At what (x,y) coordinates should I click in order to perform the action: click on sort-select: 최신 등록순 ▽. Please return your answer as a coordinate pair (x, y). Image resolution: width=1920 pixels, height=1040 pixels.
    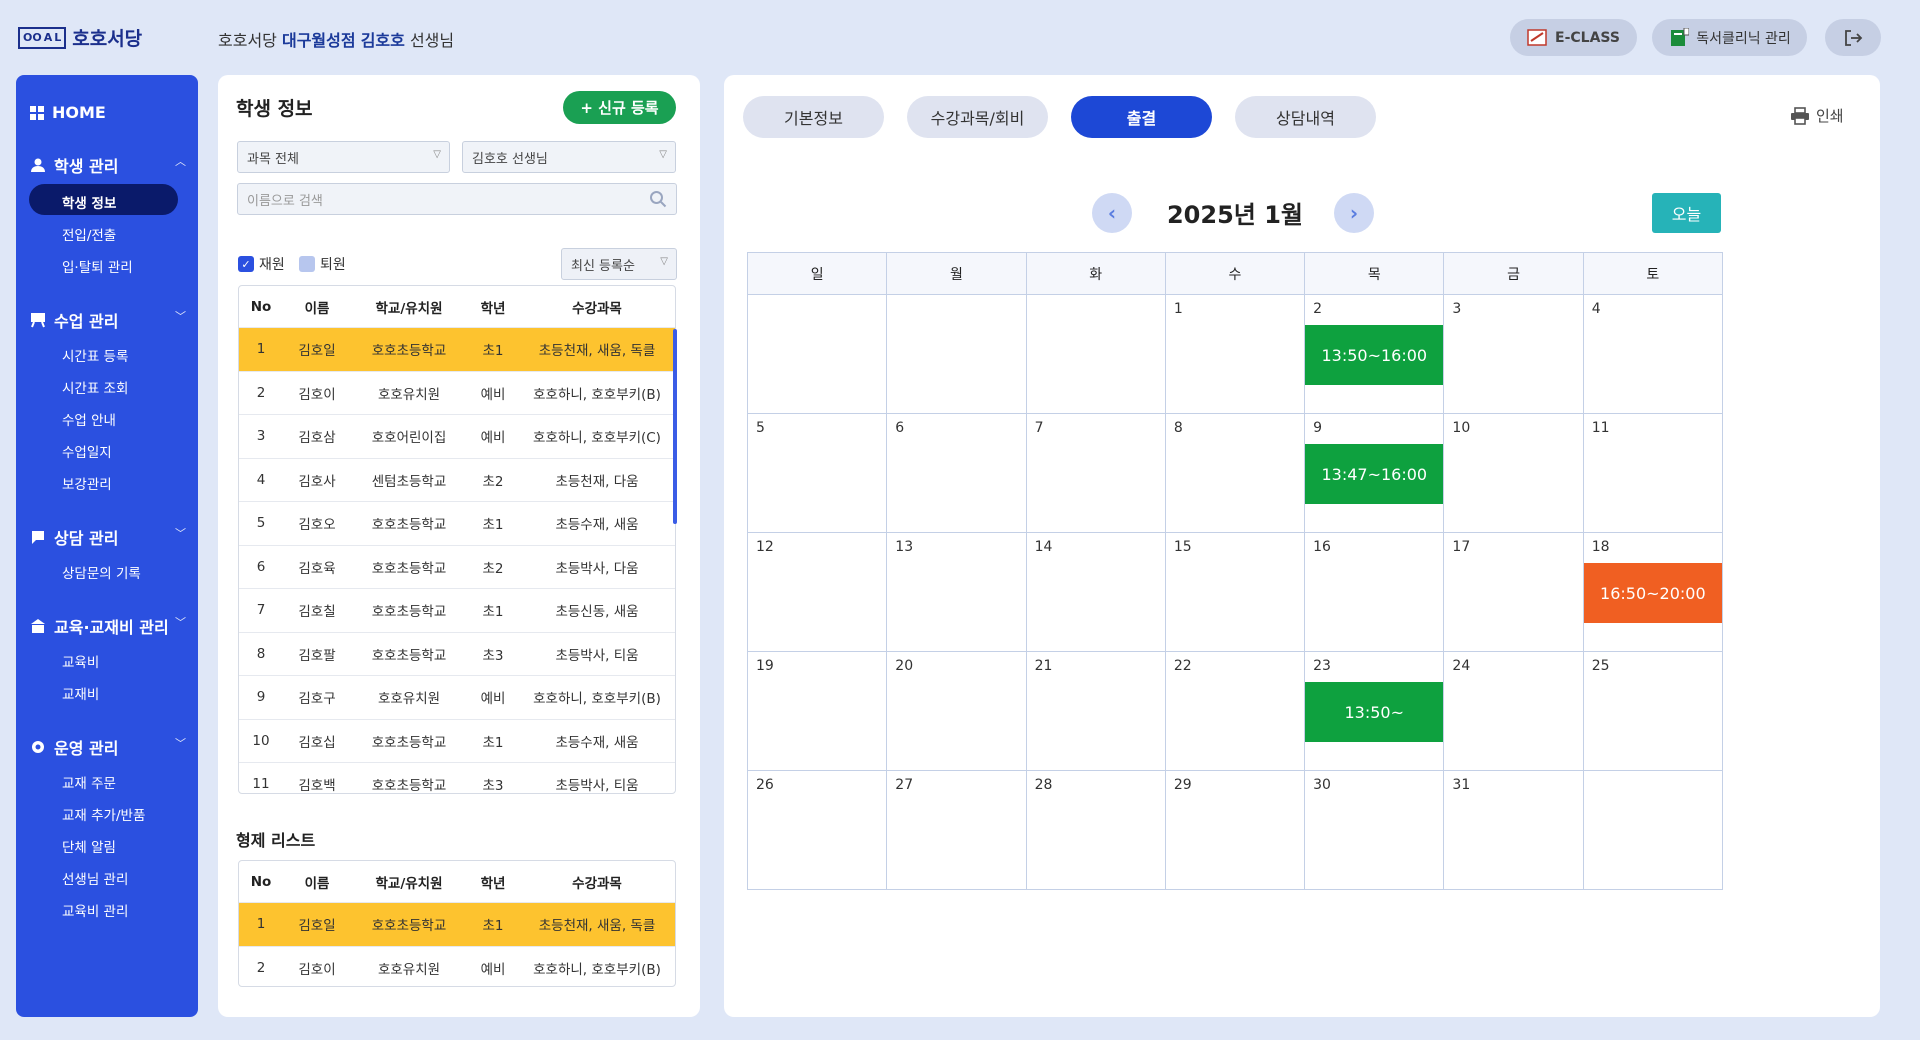
    Looking at the image, I should click on (619, 264).